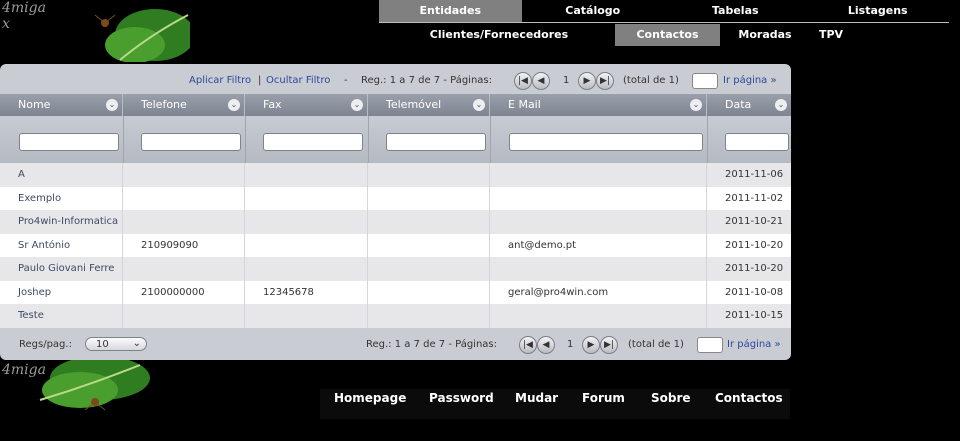  Describe the element at coordinates (461, 400) in the screenshot. I see `footer-link-password: Password` at that location.